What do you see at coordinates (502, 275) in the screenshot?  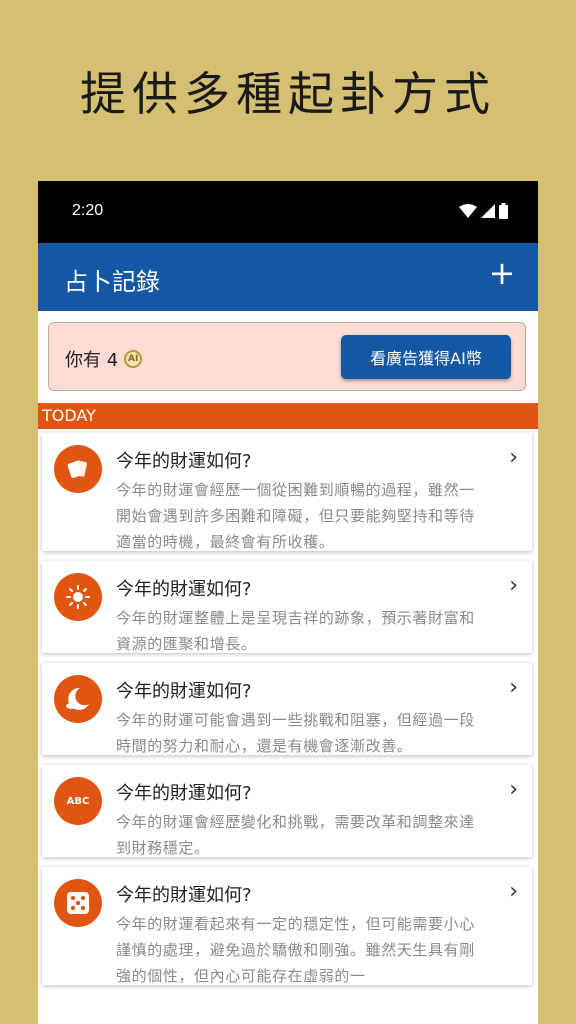 I see `add-button: +` at bounding box center [502, 275].